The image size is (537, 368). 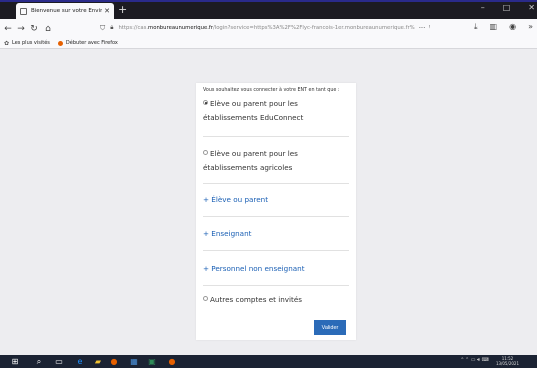 What do you see at coordinates (172, 361) in the screenshot?
I see `firefox-second-icon: ●` at bounding box center [172, 361].